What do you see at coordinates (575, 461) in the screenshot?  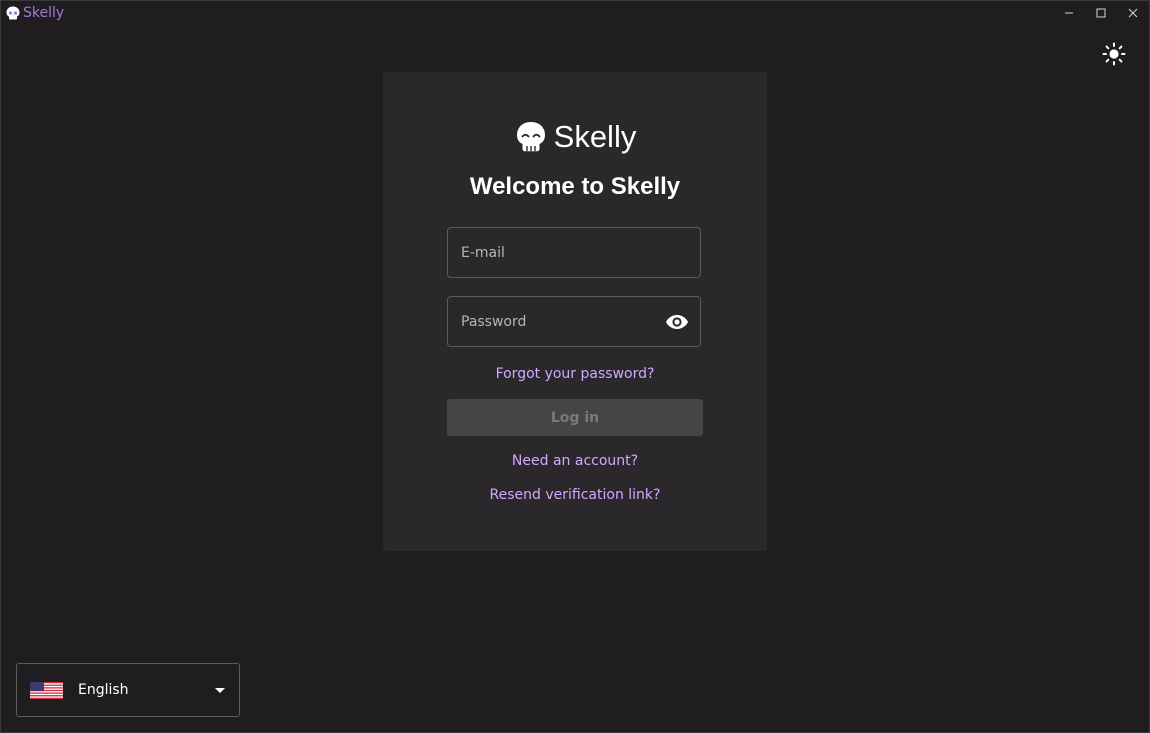 I see `need-account-link: Need an account?` at bounding box center [575, 461].